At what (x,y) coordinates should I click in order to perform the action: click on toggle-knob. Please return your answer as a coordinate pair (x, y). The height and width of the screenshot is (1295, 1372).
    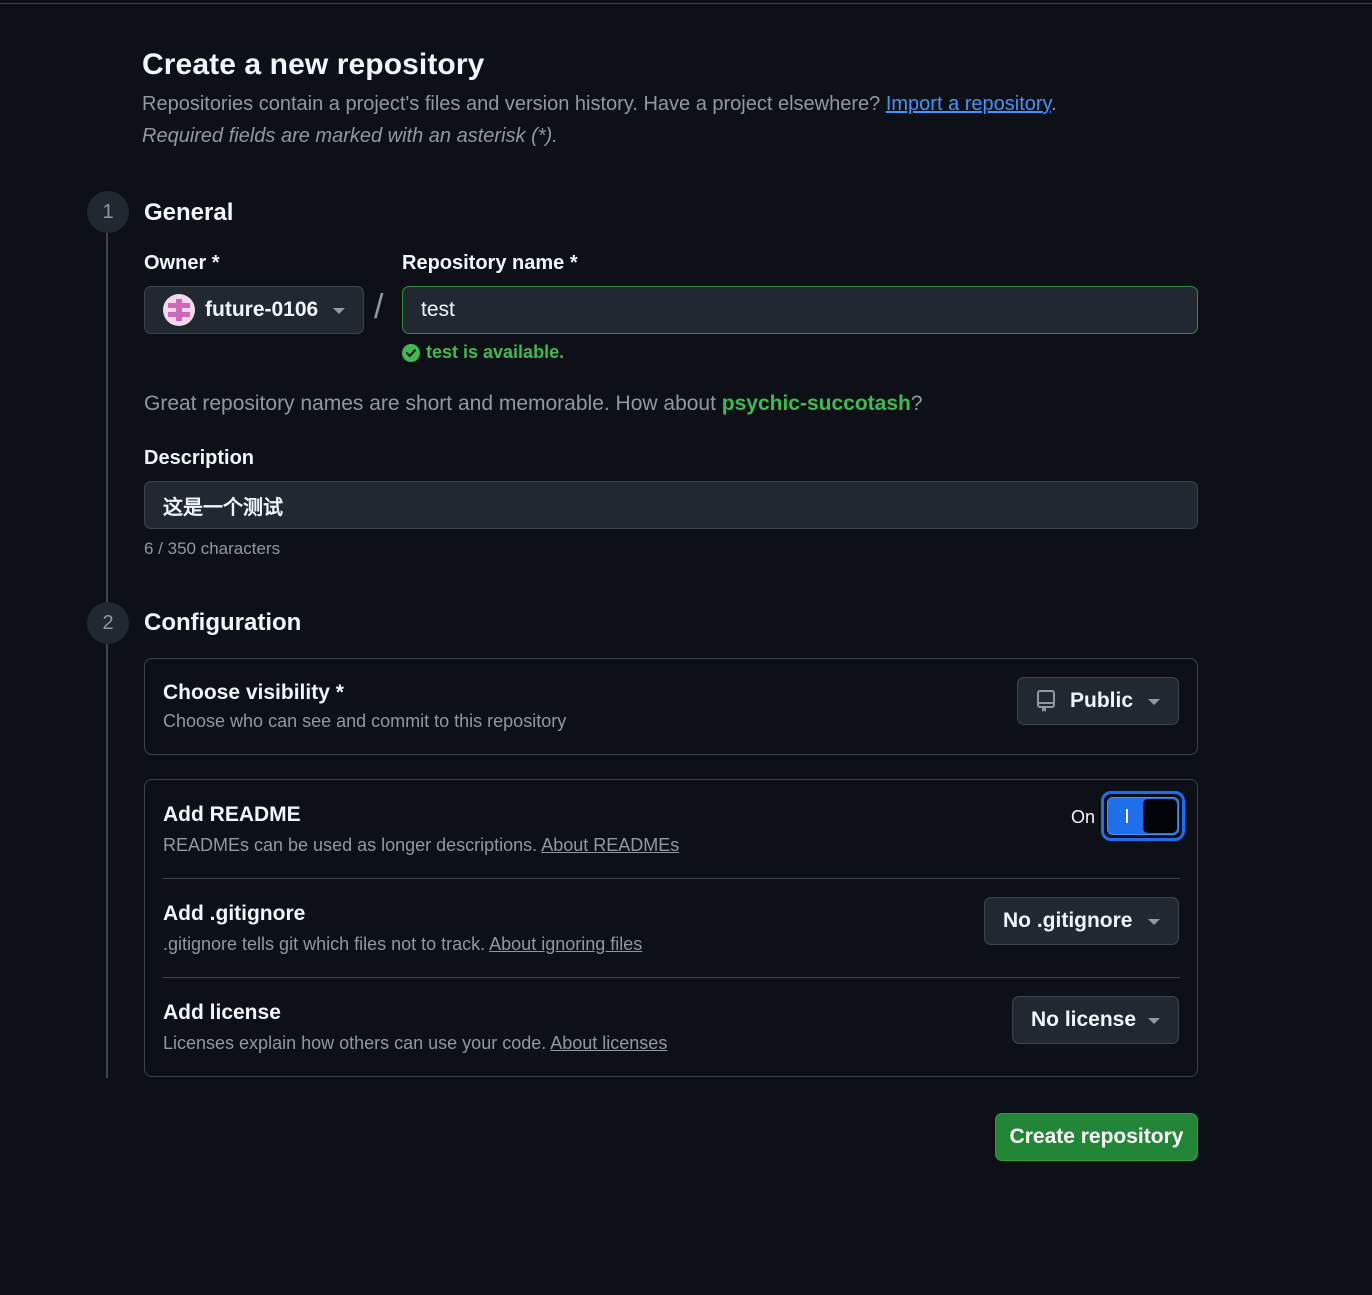
    Looking at the image, I should click on (1160, 816).